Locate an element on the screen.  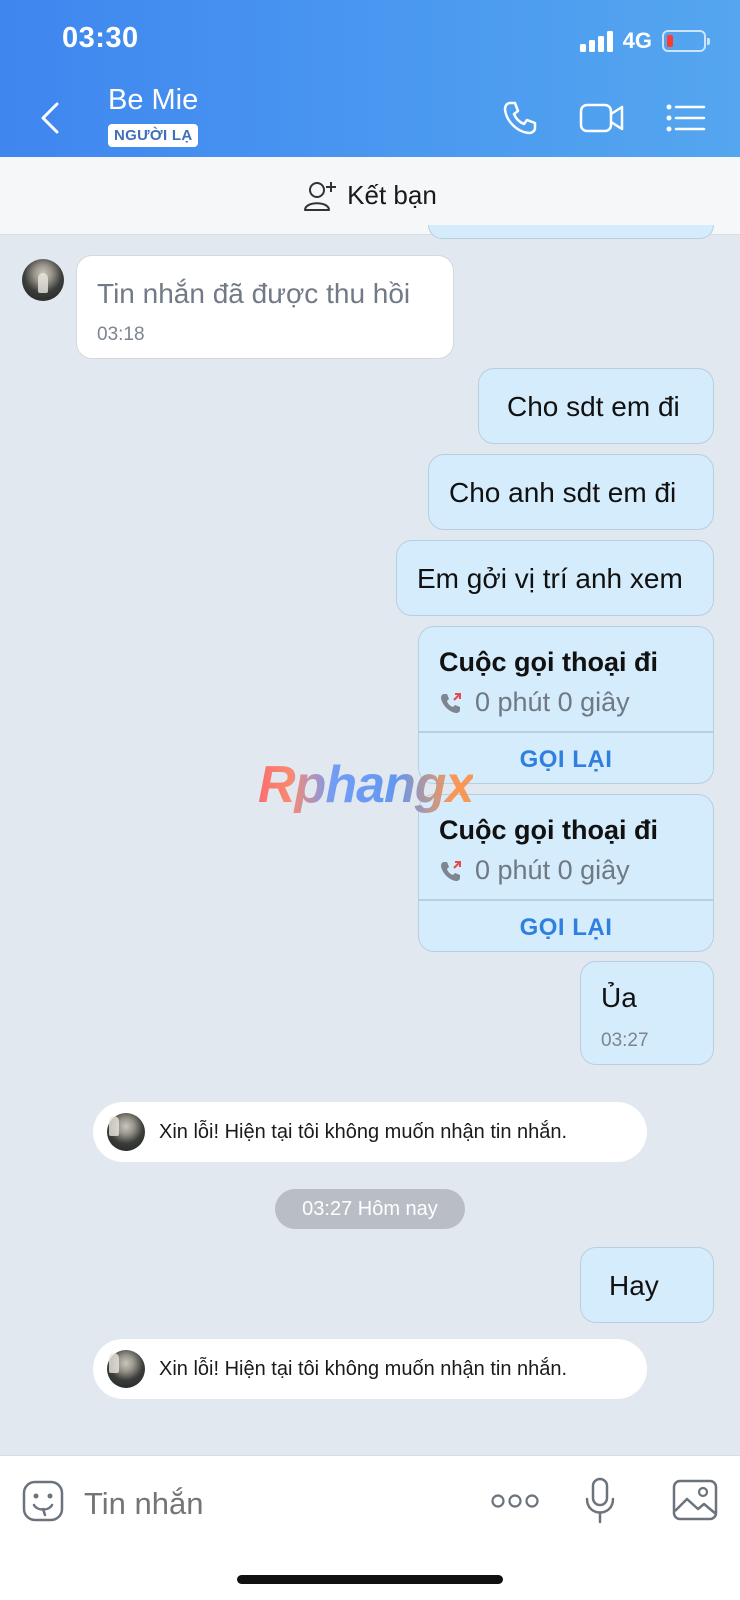
menu-list-icon is located at coordinates (686, 118).